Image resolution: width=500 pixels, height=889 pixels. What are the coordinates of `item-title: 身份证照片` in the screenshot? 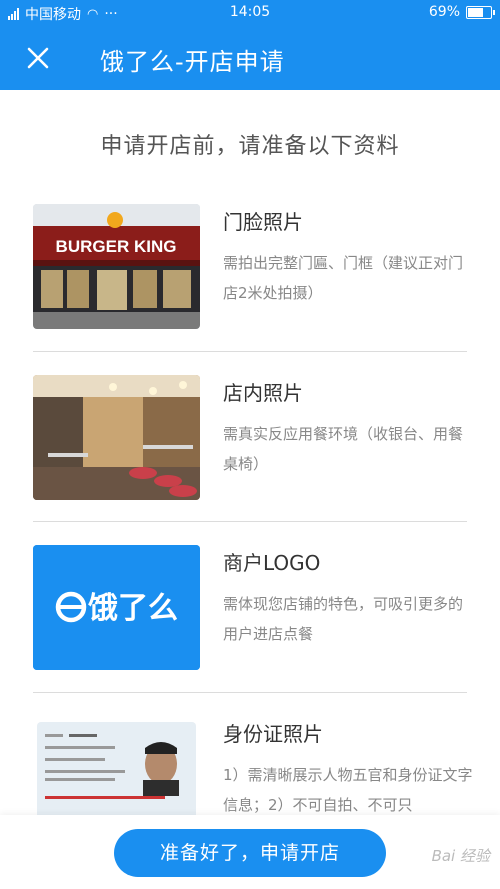 It's located at (273, 734).